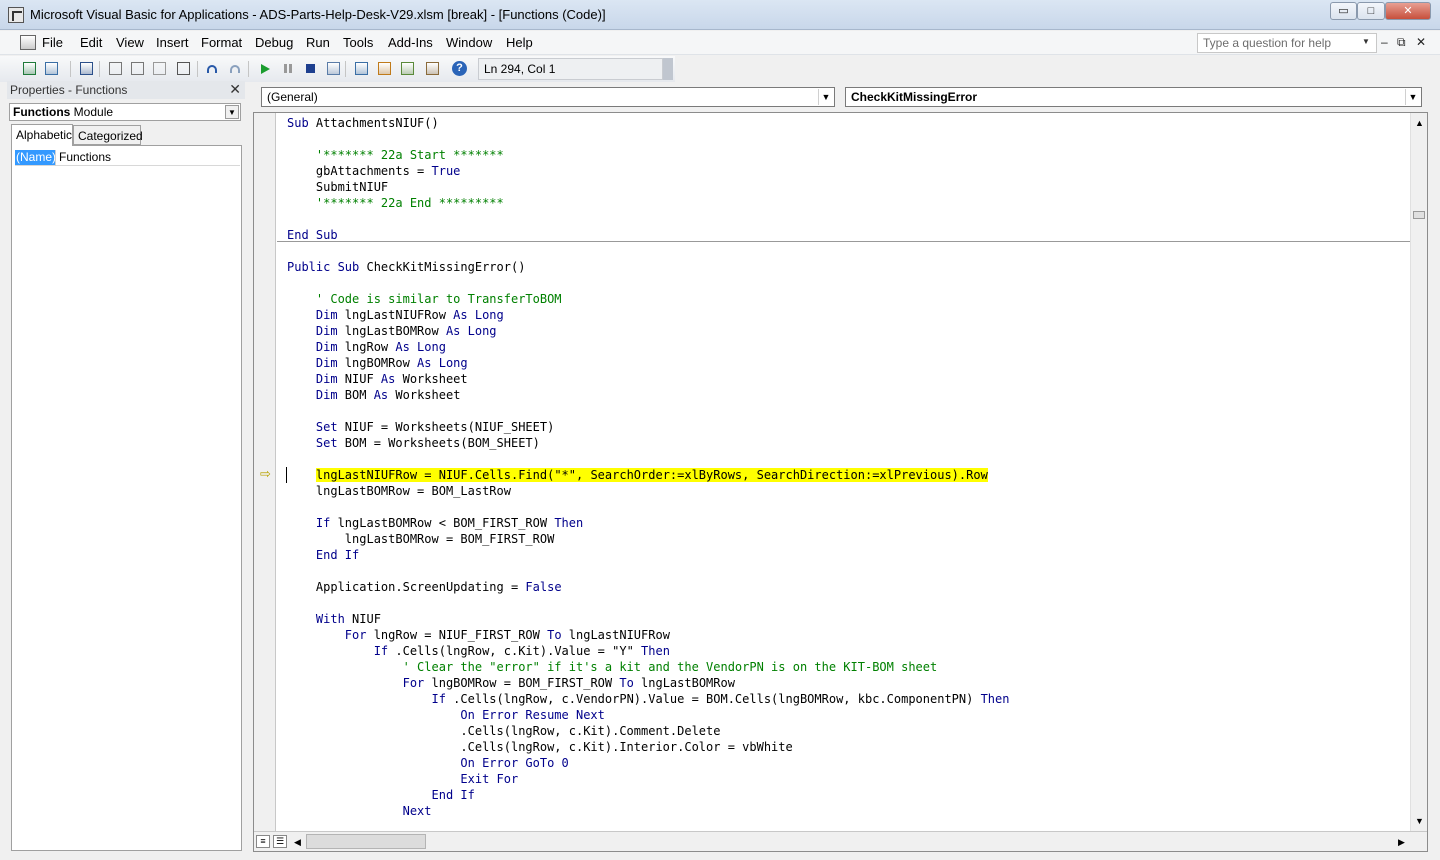  Describe the element at coordinates (548, 97) in the screenshot. I see `object-combo: (General) ▼` at that location.